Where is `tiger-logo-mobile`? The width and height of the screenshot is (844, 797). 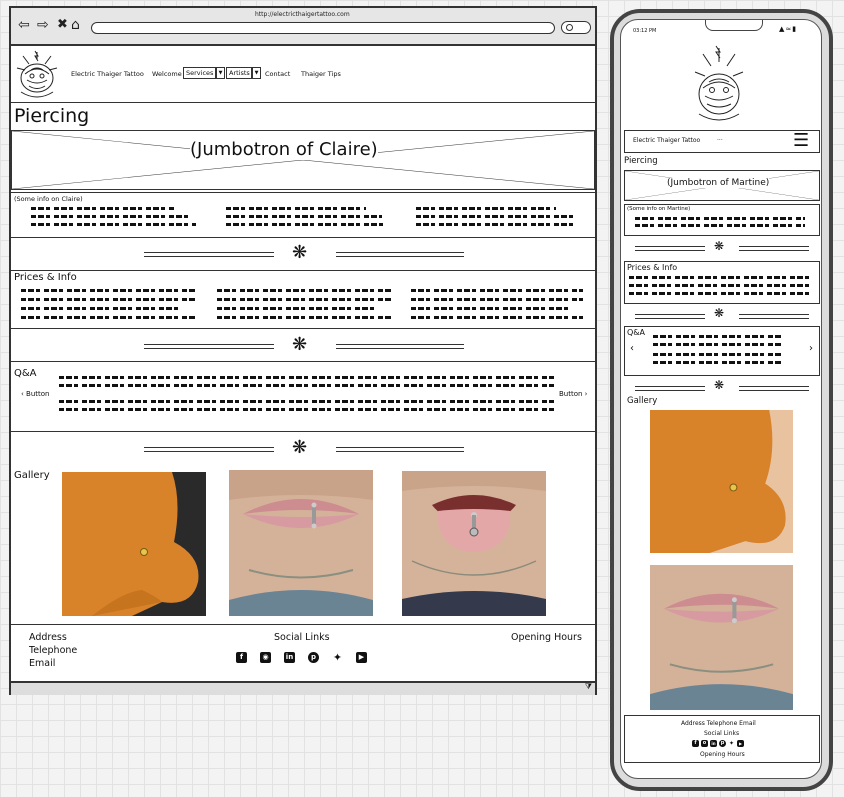 tiger-logo-mobile is located at coordinates (719, 83).